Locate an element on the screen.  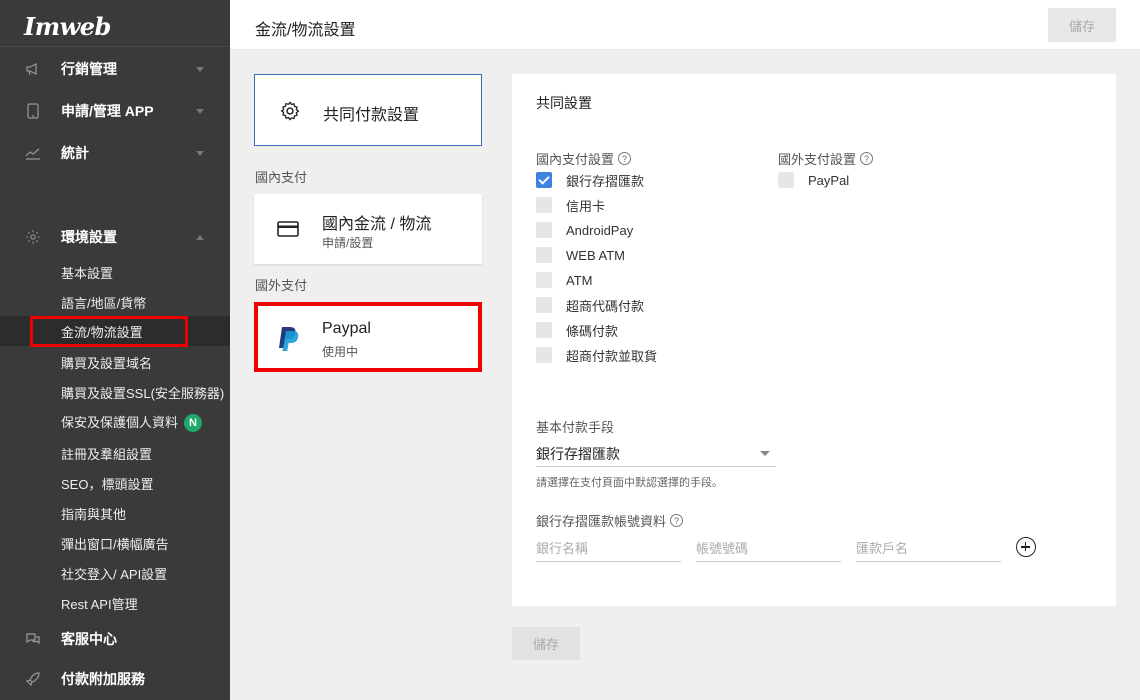
menu-marketing: 行銷管理 is located at coordinates (115, 69).